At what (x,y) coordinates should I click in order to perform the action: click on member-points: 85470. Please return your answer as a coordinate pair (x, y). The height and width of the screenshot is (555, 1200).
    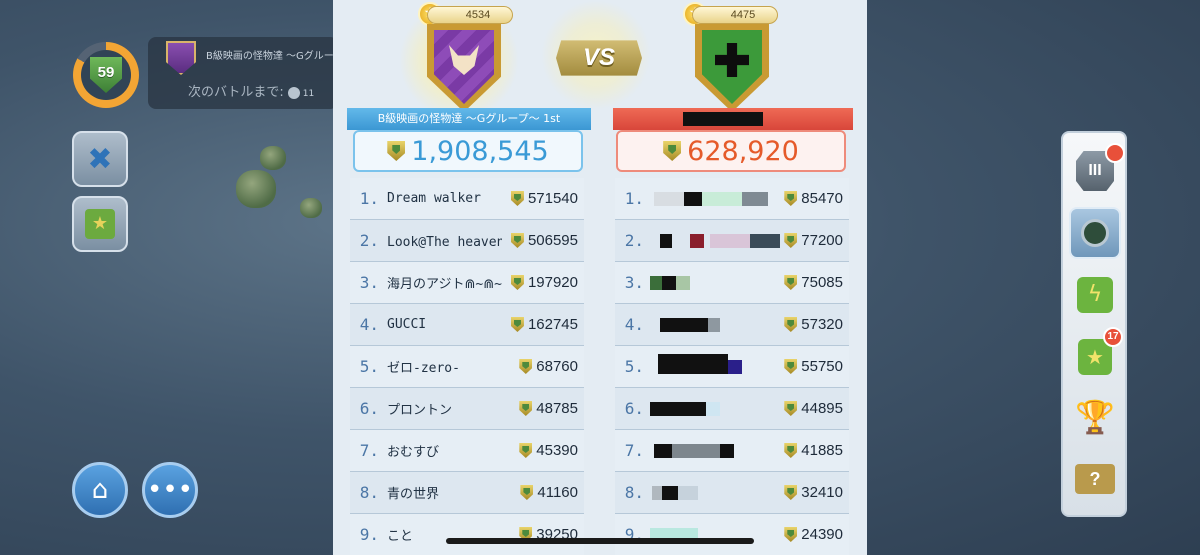
    Looking at the image, I should click on (822, 198).